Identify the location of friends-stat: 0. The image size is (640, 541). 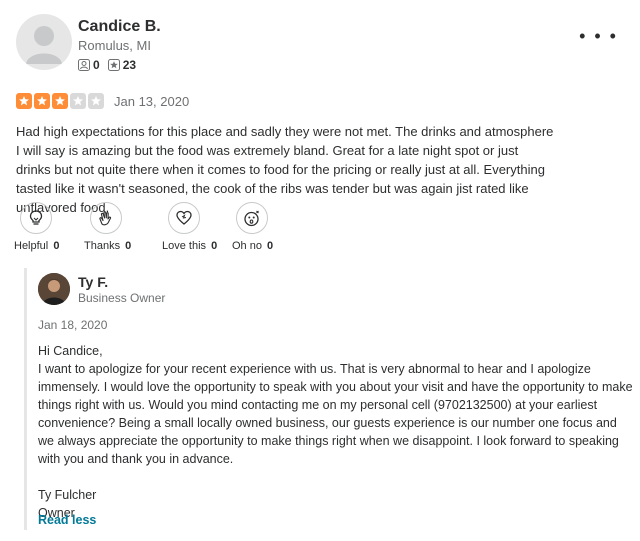
(89, 65).